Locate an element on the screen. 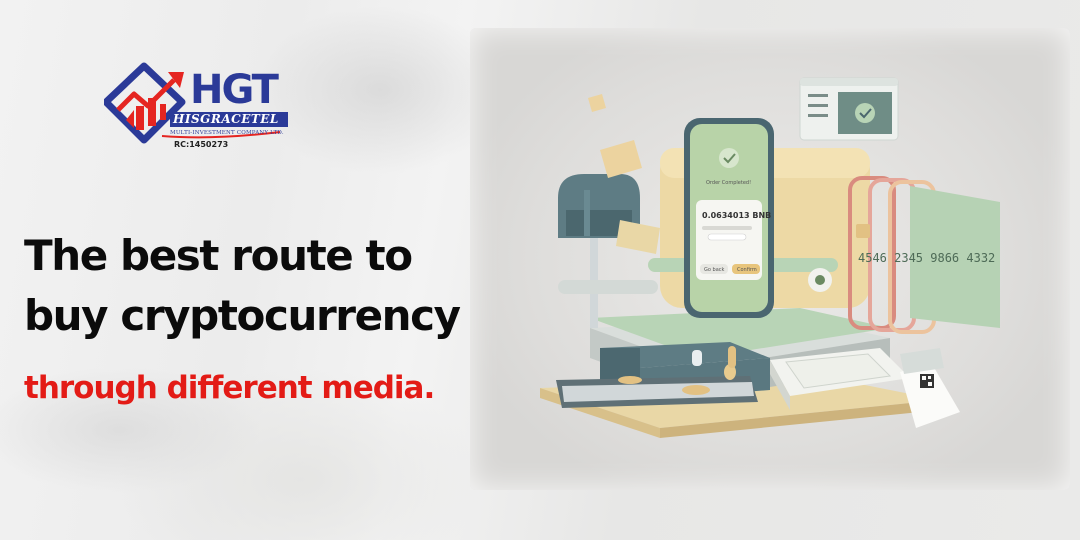 Image resolution: width=1080 pixels, height=540 pixels. phone-button-left: Go back is located at coordinates (714, 270).